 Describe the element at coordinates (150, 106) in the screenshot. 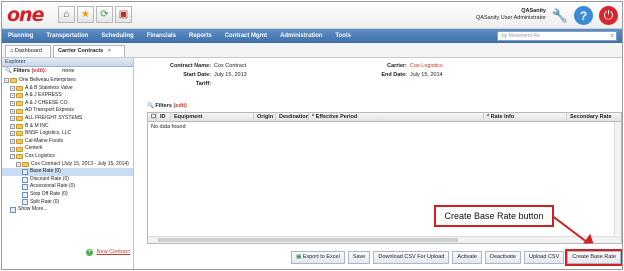

I see `filter-icon: 🔍` at that location.